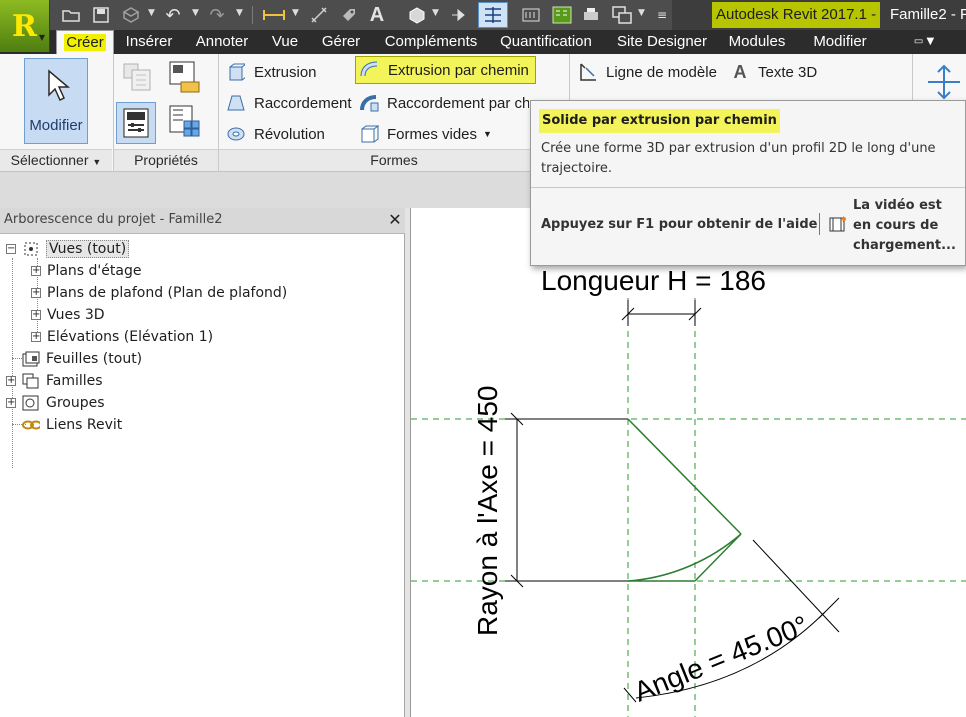 The height and width of the screenshot is (717, 966). I want to click on swept-blend-button: Raccordement par che, so click(444, 103).